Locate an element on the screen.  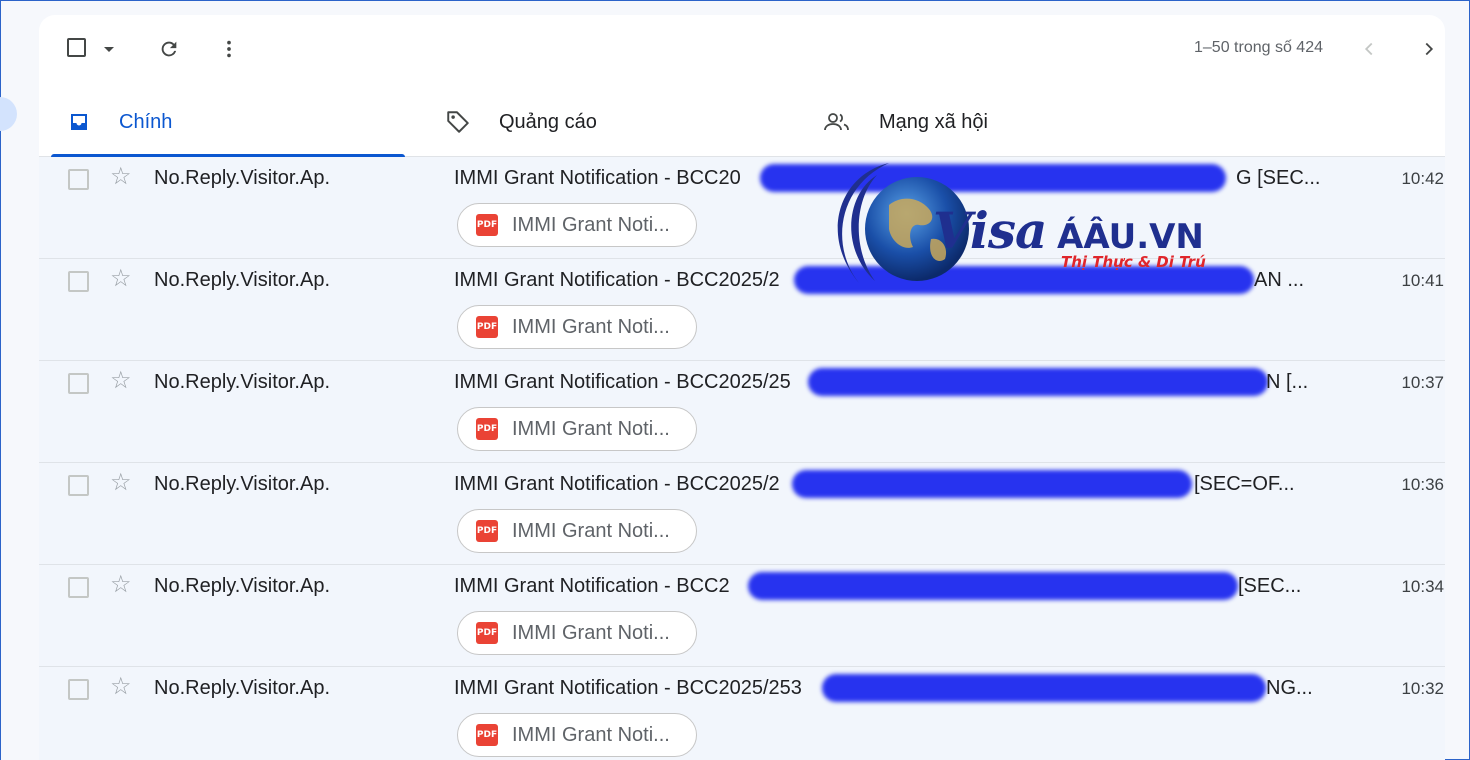
refresh-icon is located at coordinates (169, 49).